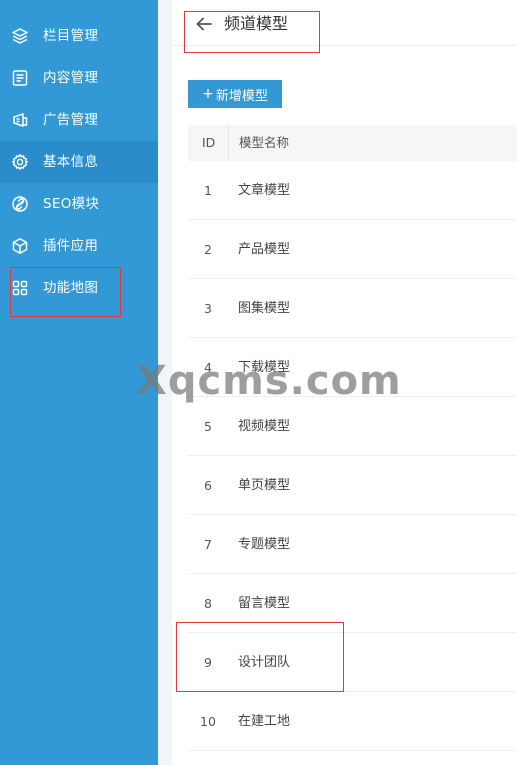 This screenshot has width=517, height=765. Describe the element at coordinates (264, 367) in the screenshot. I see `row-name: 下载模型` at that location.